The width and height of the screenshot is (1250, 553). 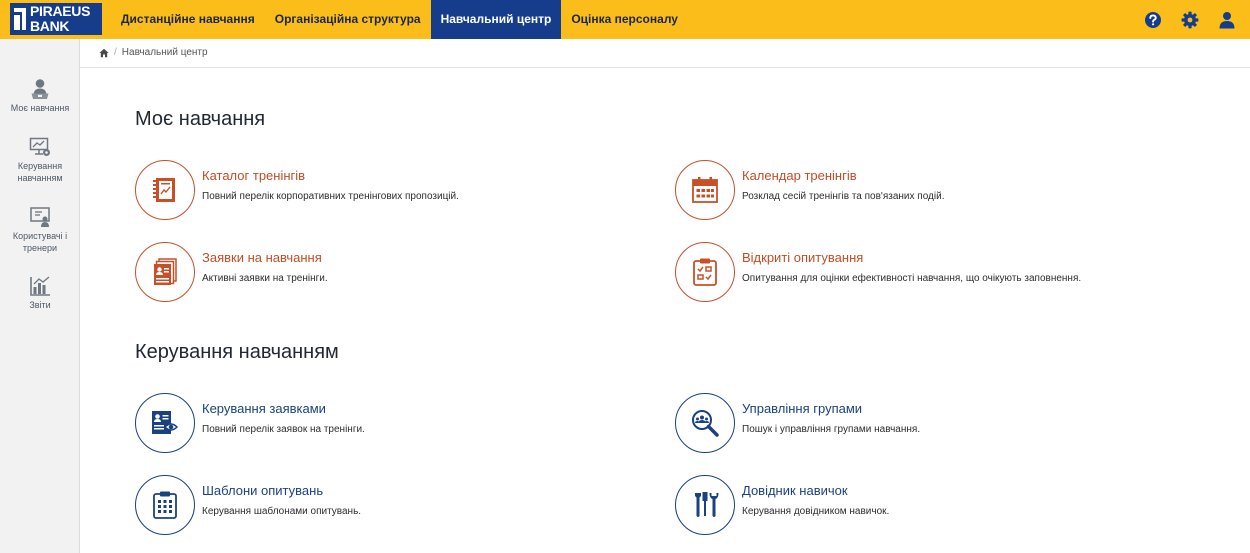 What do you see at coordinates (348, 19) in the screenshot?
I see `nav-org-structure: Організаційна структура` at bounding box center [348, 19].